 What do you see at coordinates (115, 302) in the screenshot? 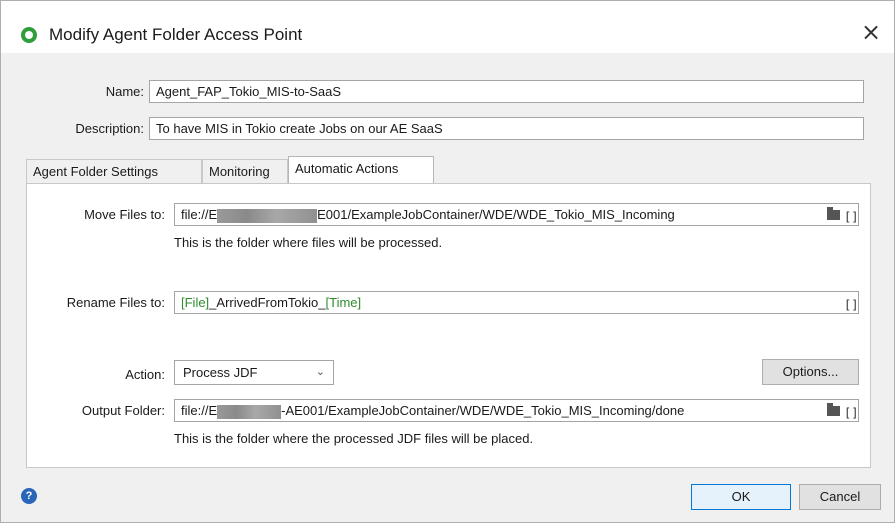
I see `rename-files-label: Rename Files to:` at bounding box center [115, 302].